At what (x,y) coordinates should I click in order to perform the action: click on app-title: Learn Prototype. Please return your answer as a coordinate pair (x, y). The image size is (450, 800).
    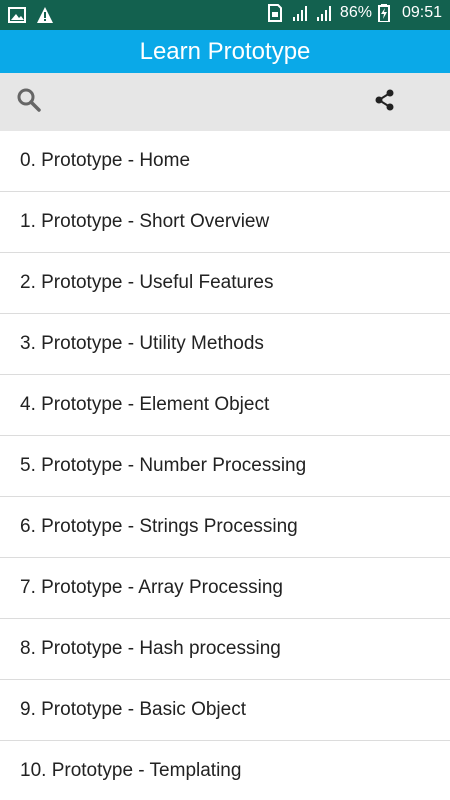
    Looking at the image, I should click on (225, 51).